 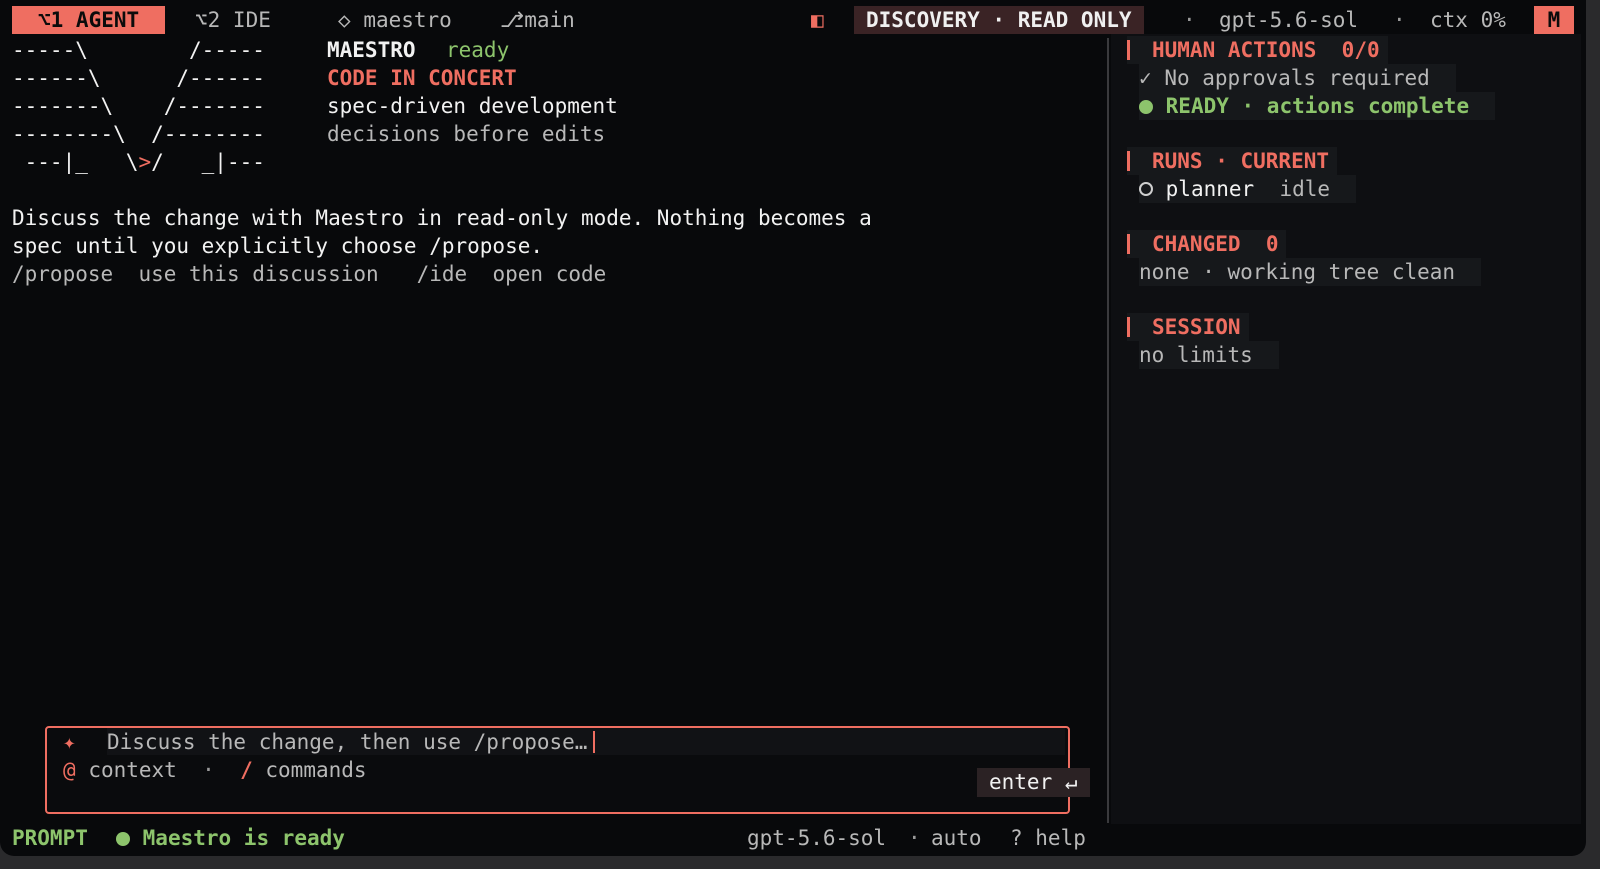 I want to click on composer-hints: @ context · / commands, so click(x=215, y=770).